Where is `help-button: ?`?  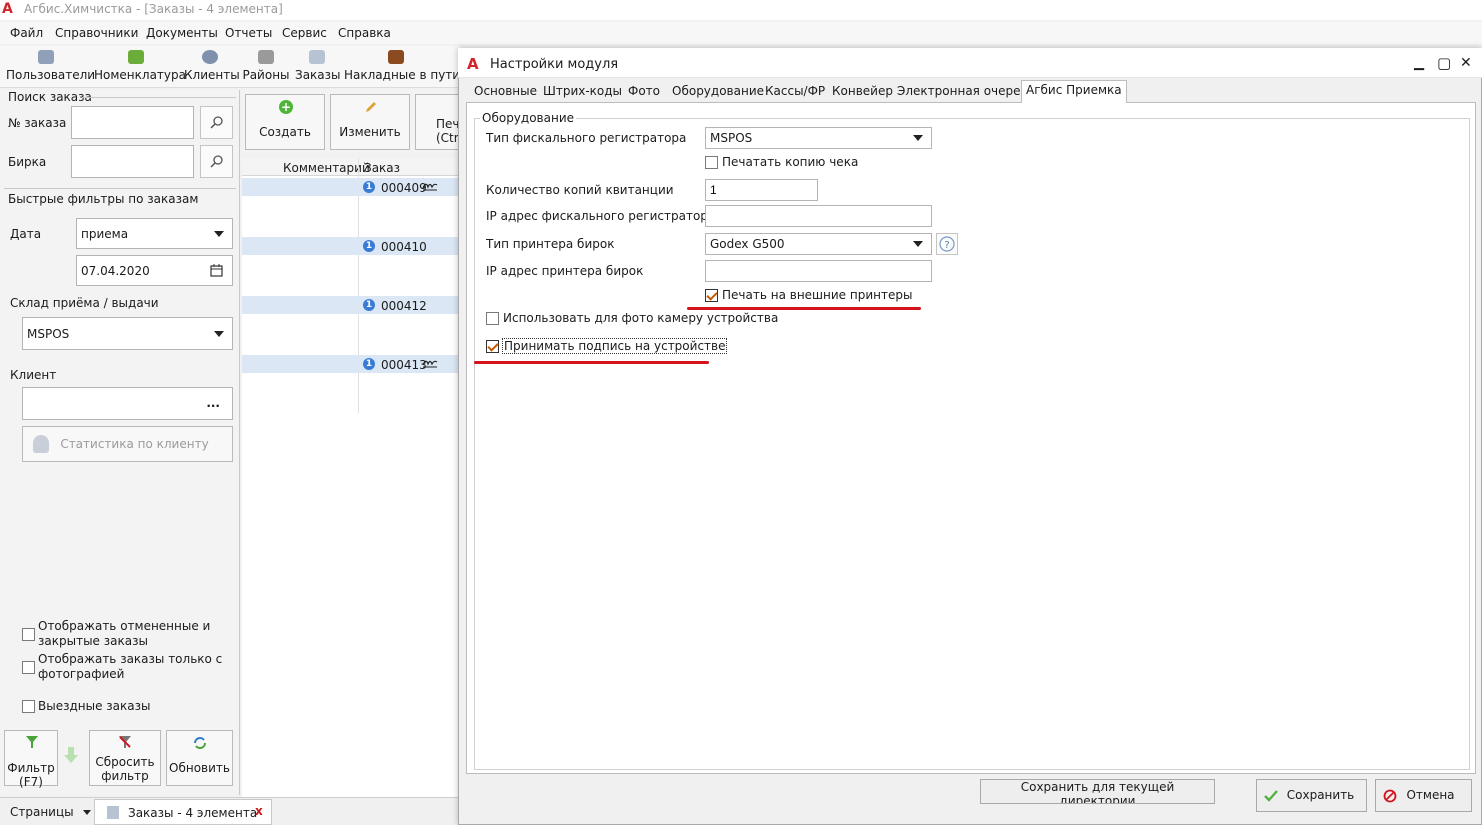 help-button: ? is located at coordinates (947, 244).